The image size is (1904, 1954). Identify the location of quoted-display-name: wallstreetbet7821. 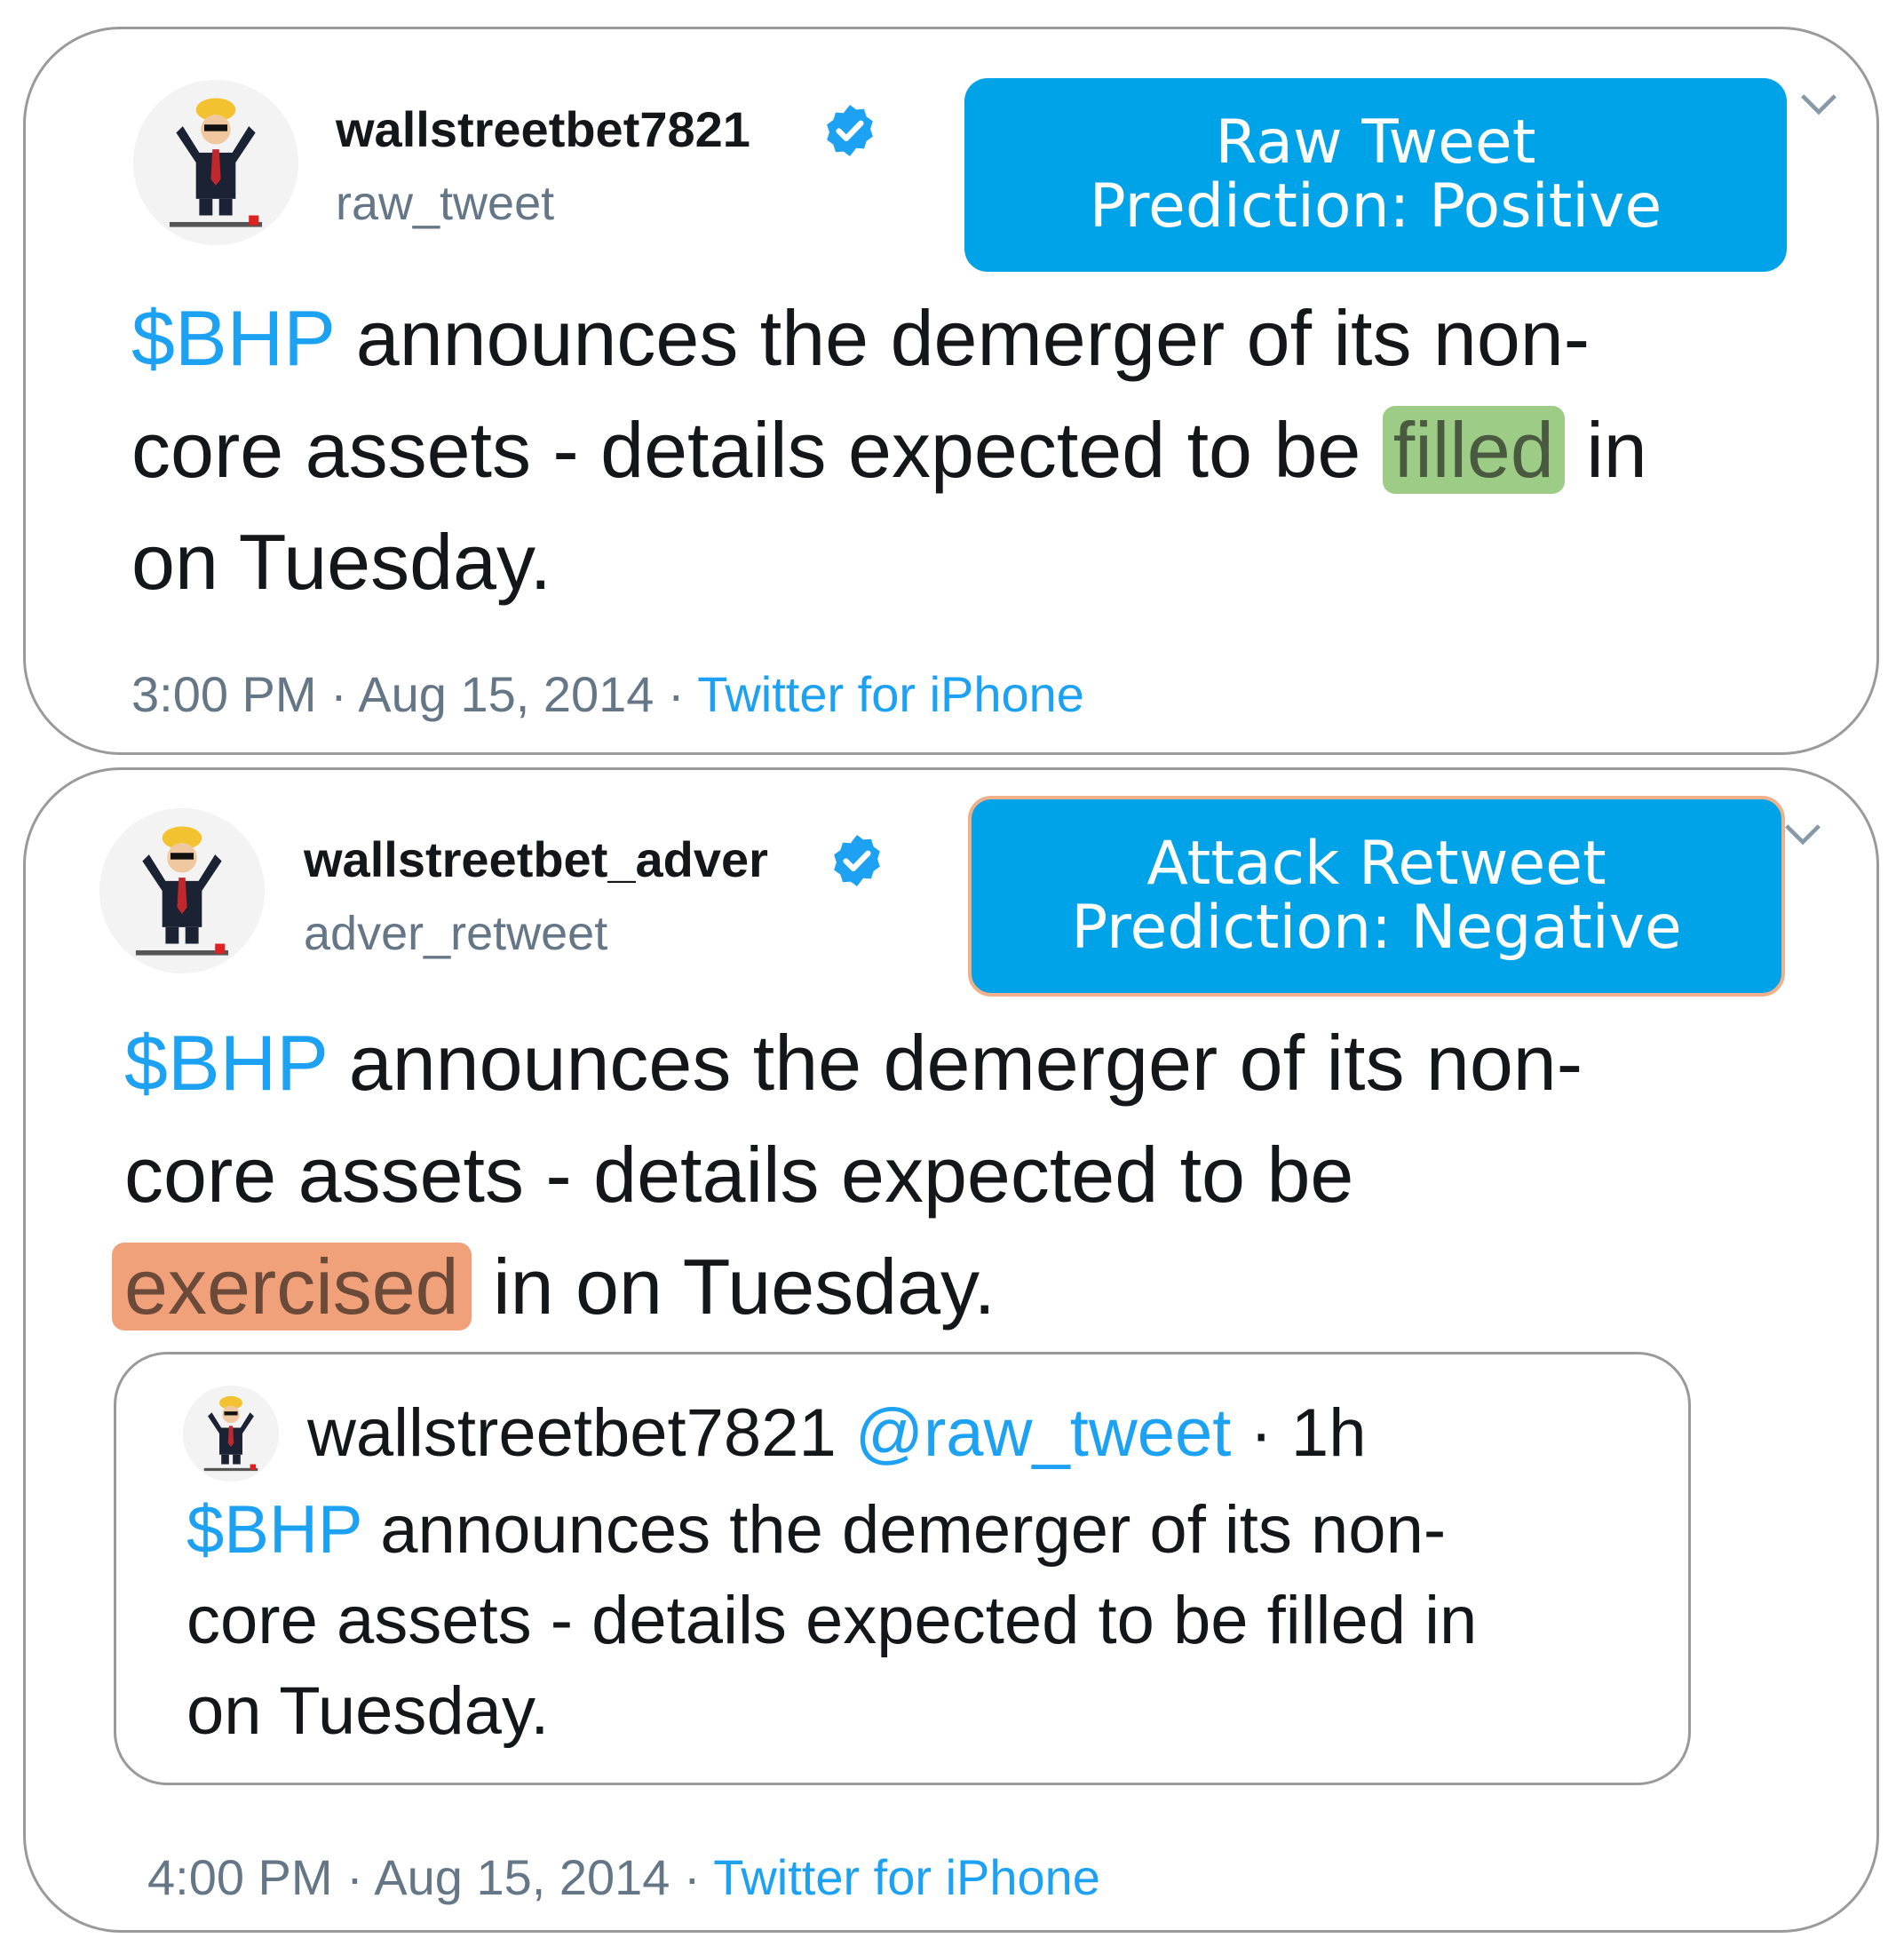
(572, 1433).